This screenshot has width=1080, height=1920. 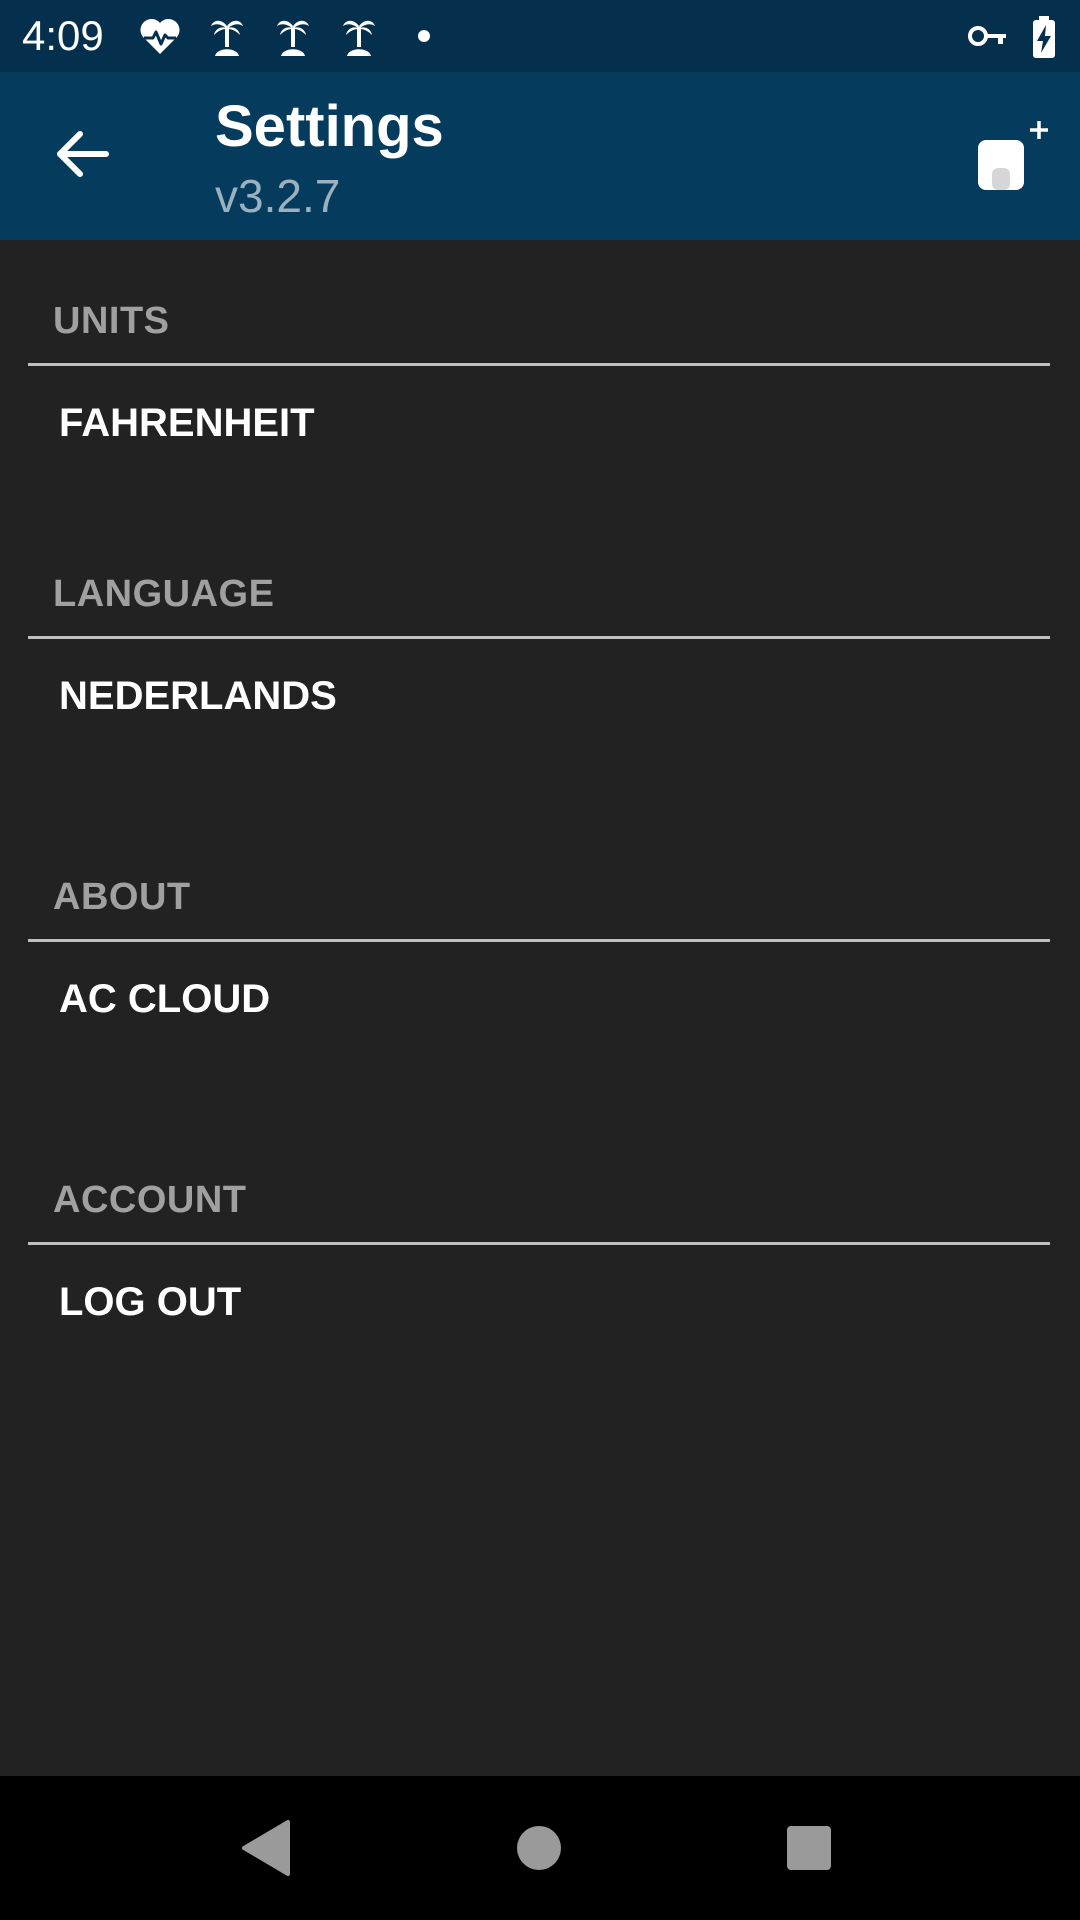 I want to click on nav-recents-button, so click(x=809, y=1848).